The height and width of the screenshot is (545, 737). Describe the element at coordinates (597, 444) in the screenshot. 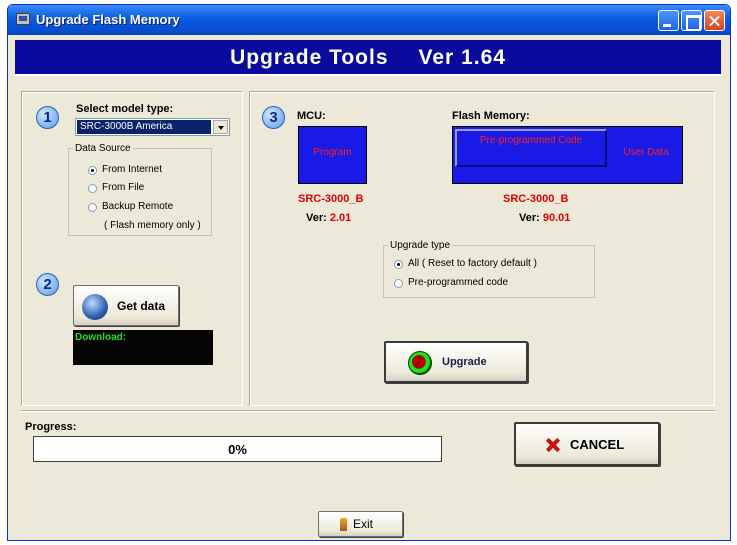

I see `cancel-label: CANCEL` at that location.